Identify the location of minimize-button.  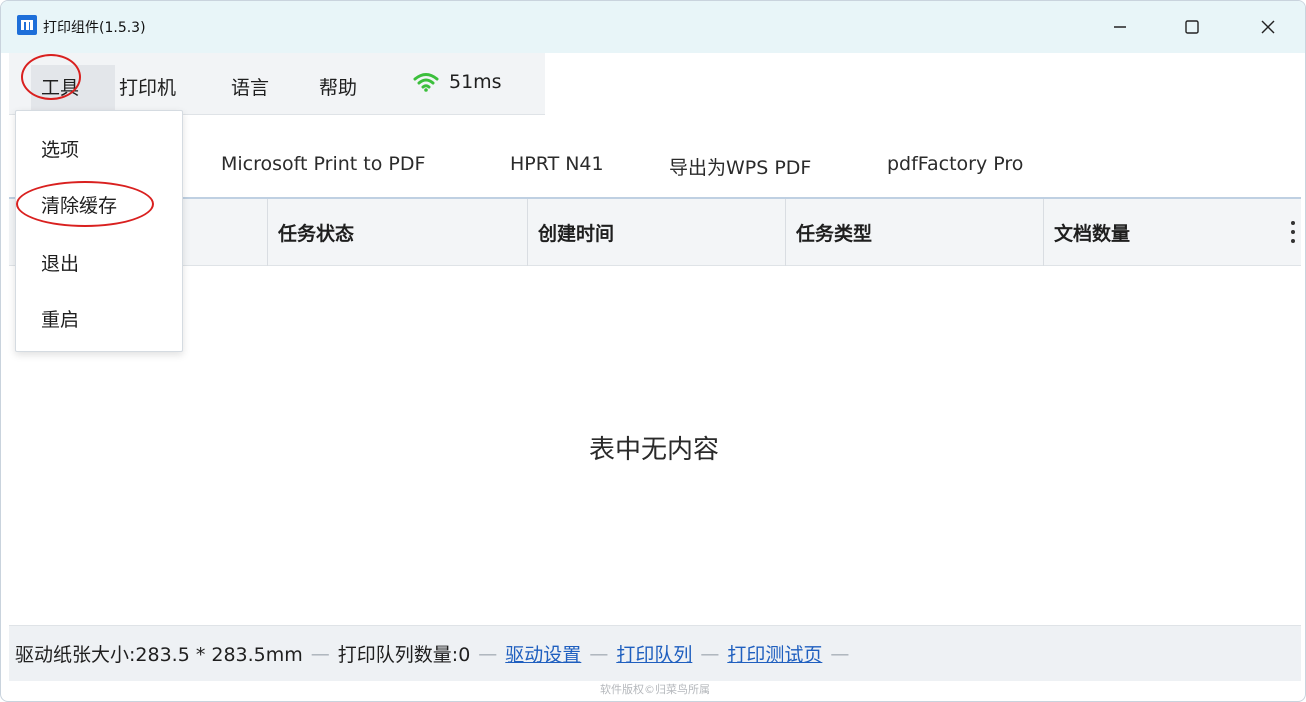
(1120, 27).